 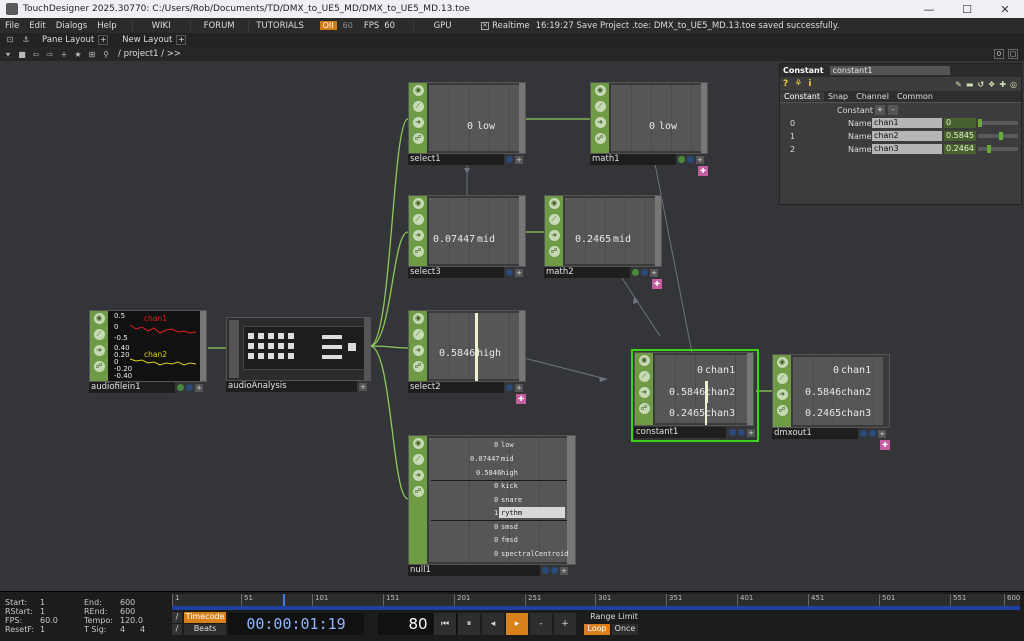 What do you see at coordinates (517, 624) in the screenshot?
I see `play-button: ▸` at bounding box center [517, 624].